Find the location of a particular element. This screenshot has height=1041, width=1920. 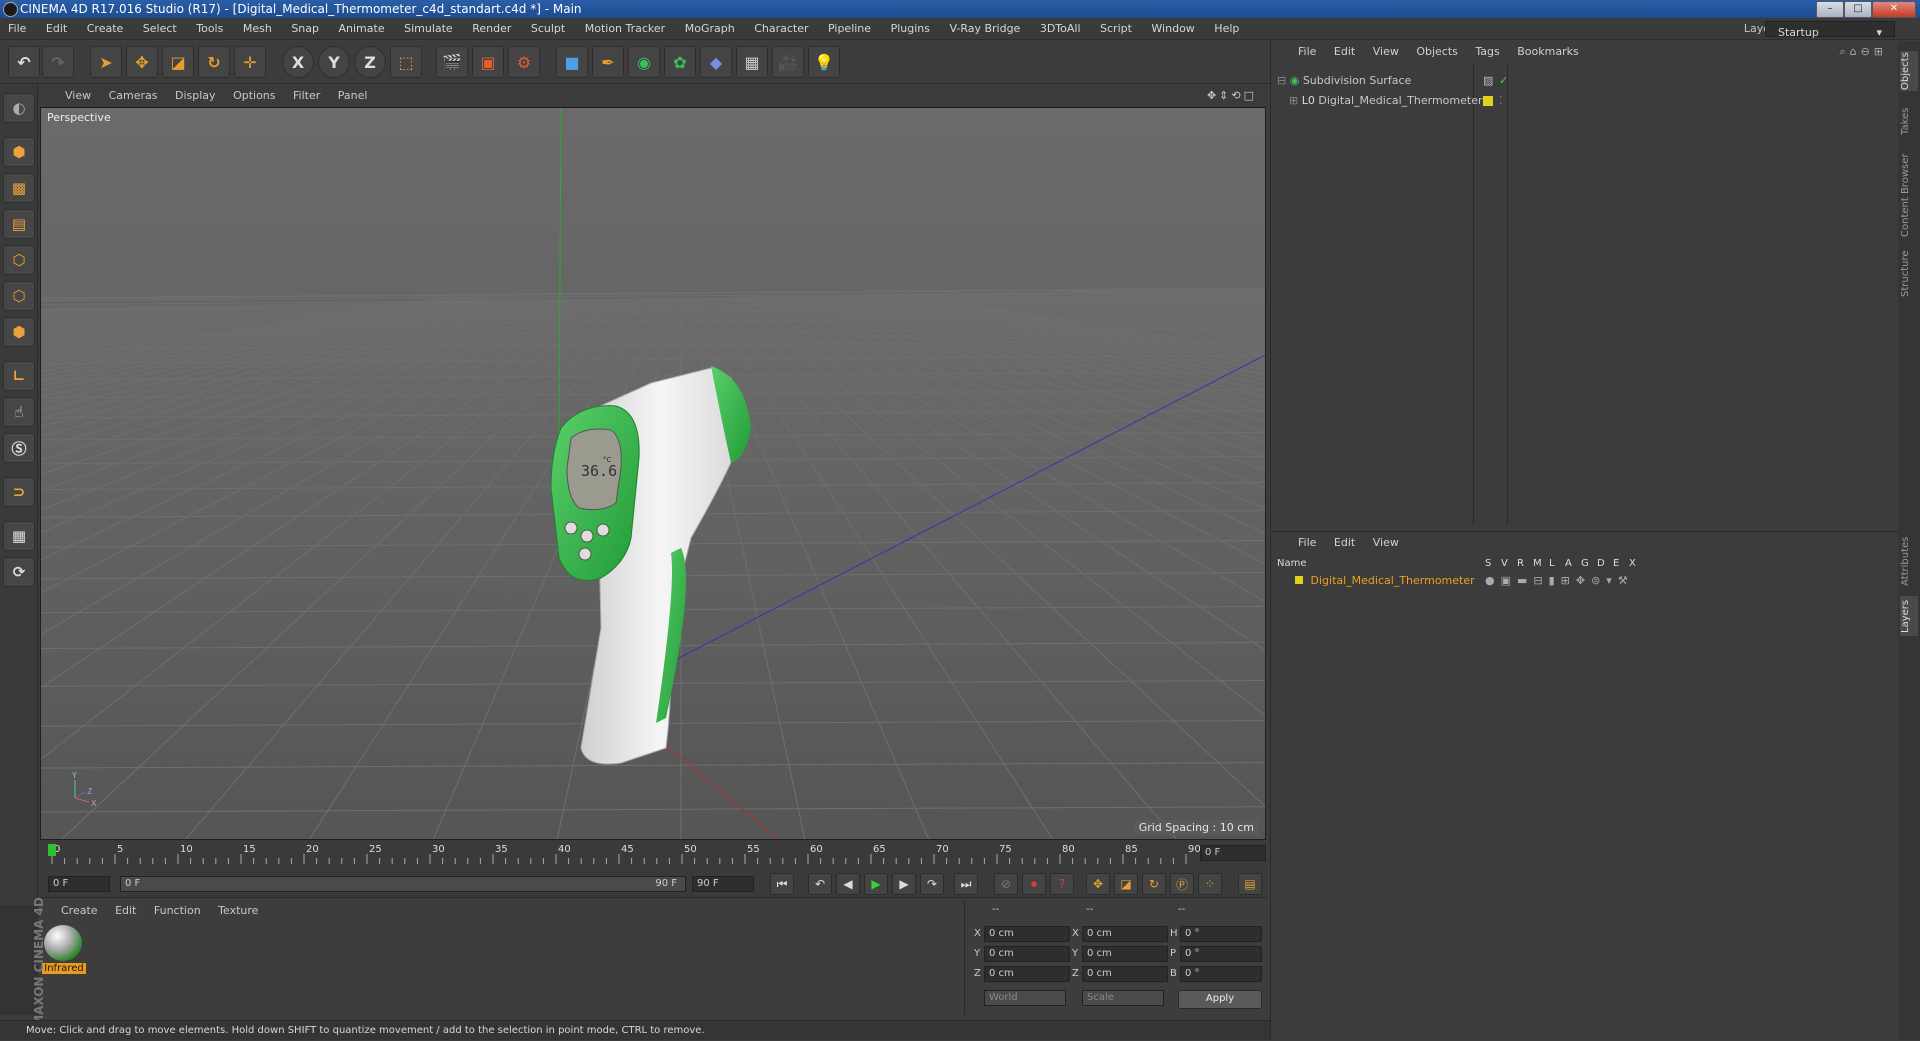

apply-button: Apply is located at coordinates (1220, 999).